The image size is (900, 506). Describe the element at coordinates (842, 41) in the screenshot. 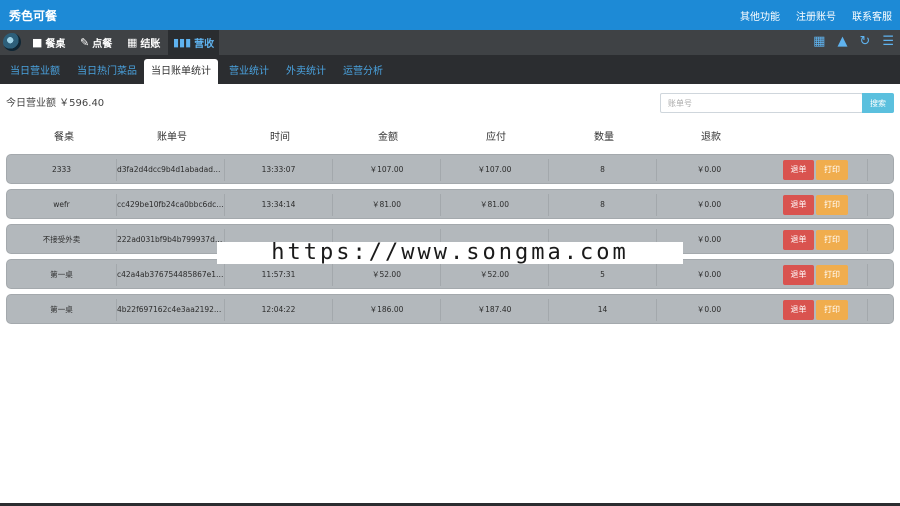

I see `bell-icon: ▲` at that location.